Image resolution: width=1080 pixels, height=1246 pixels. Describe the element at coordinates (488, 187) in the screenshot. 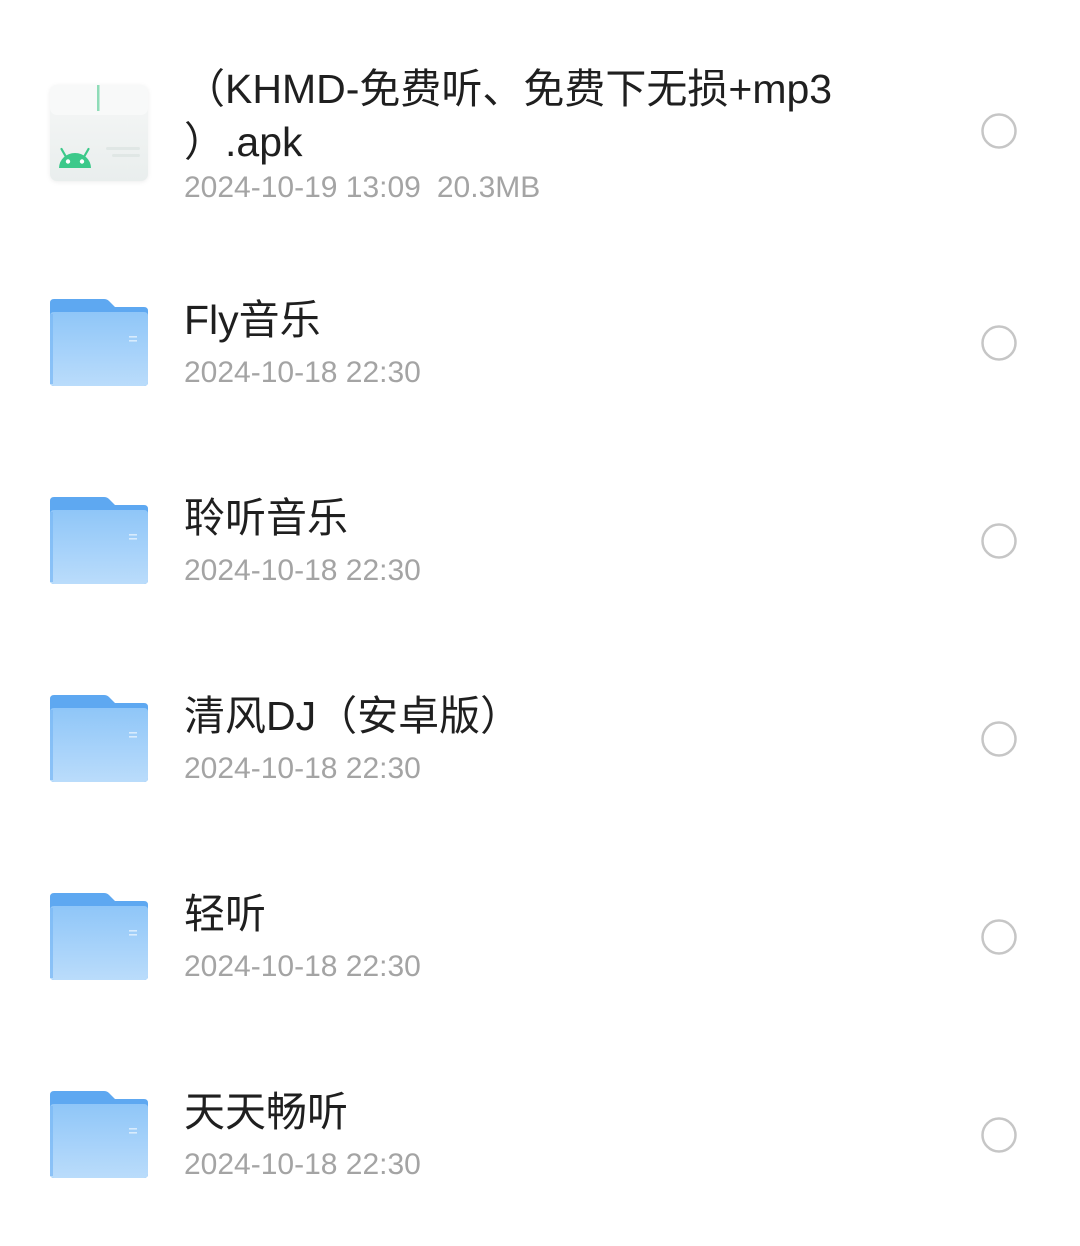

I see `file-size: 20.3MB` at that location.